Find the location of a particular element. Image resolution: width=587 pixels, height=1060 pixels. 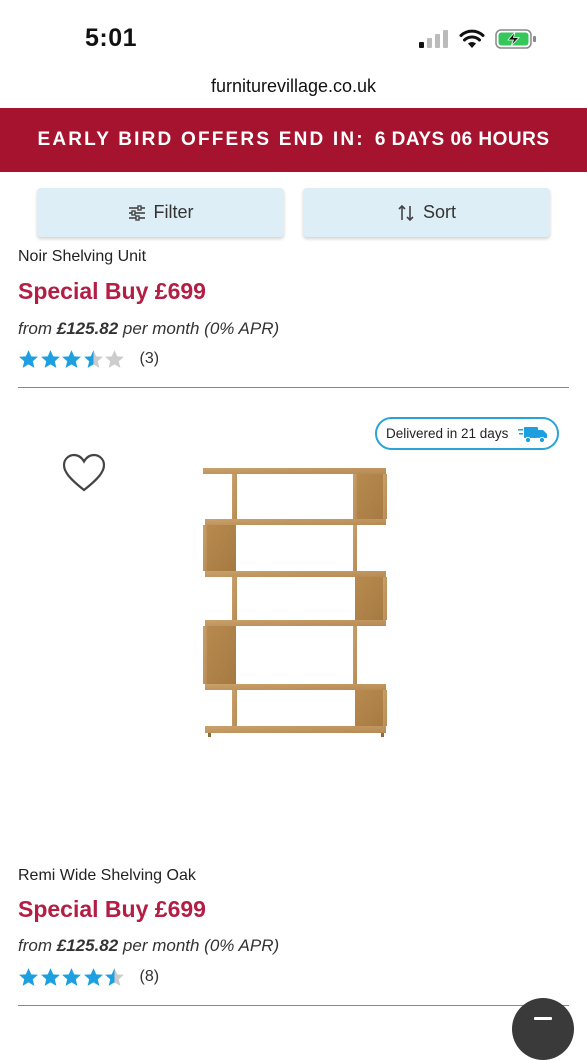

product-image is located at coordinates (295, 606).